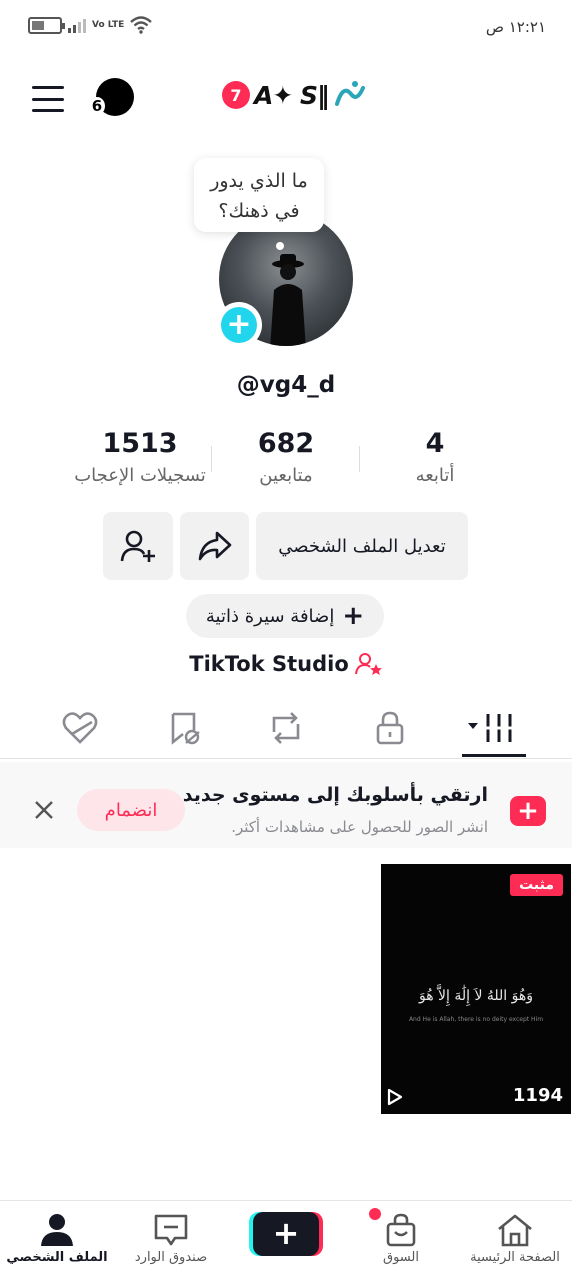 The width and height of the screenshot is (572, 1280). Describe the element at coordinates (335, 795) in the screenshot. I see `promo-title: ارتقي بأسلوبك إلى مستوى جديد` at that location.